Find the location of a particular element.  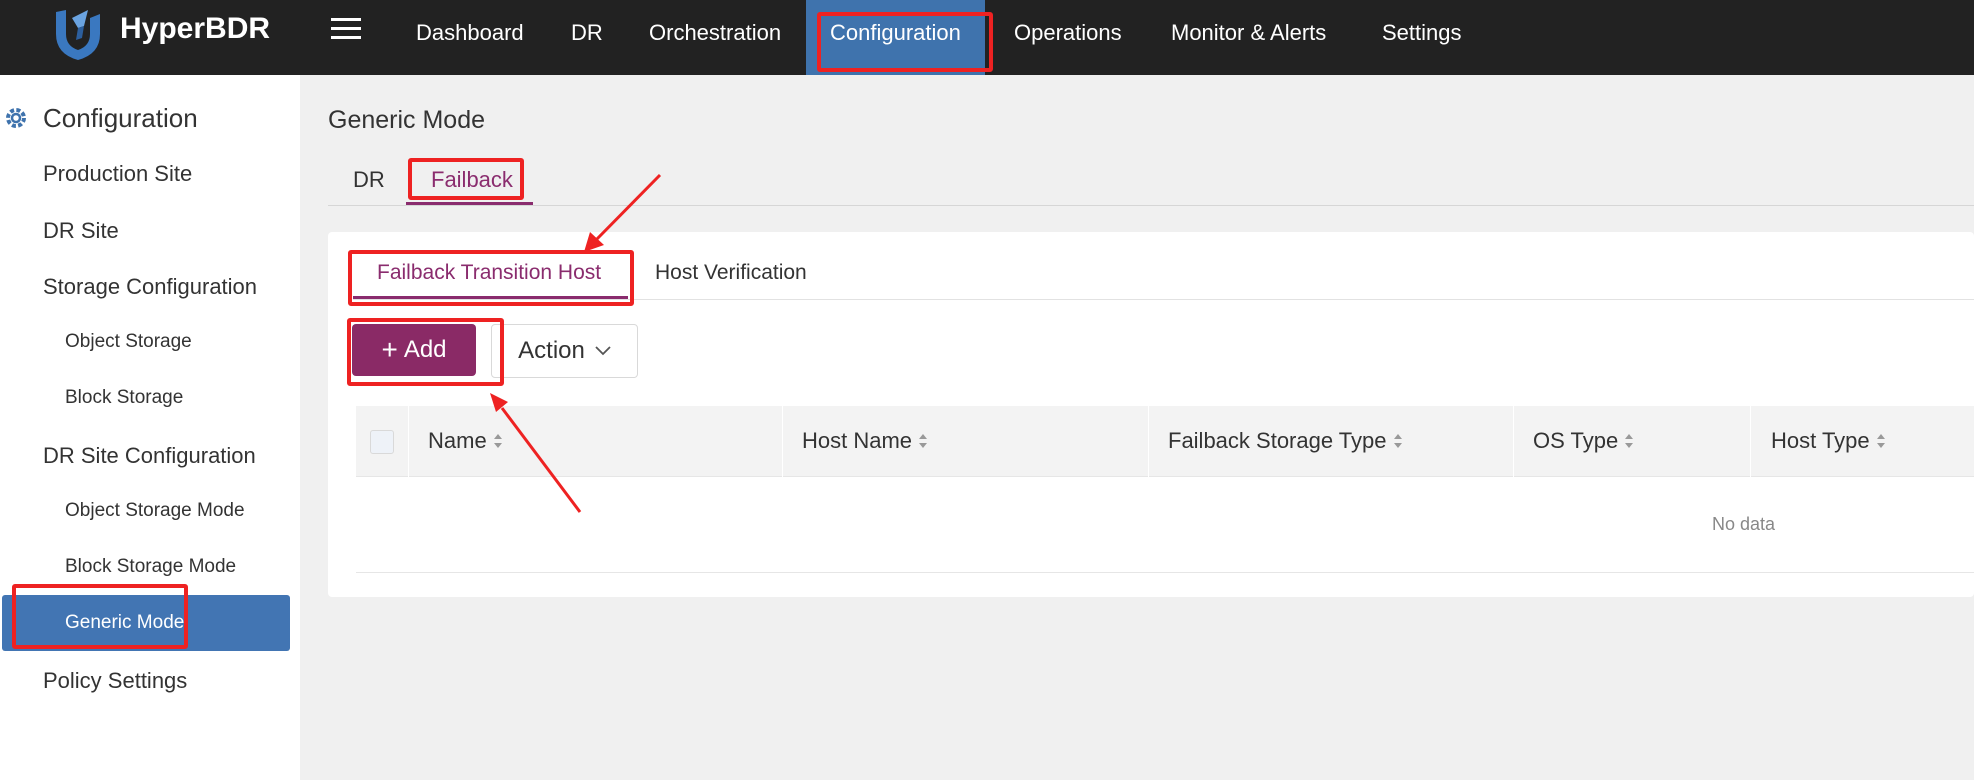

column-header-host-type: Host Type is located at coordinates (1828, 441).